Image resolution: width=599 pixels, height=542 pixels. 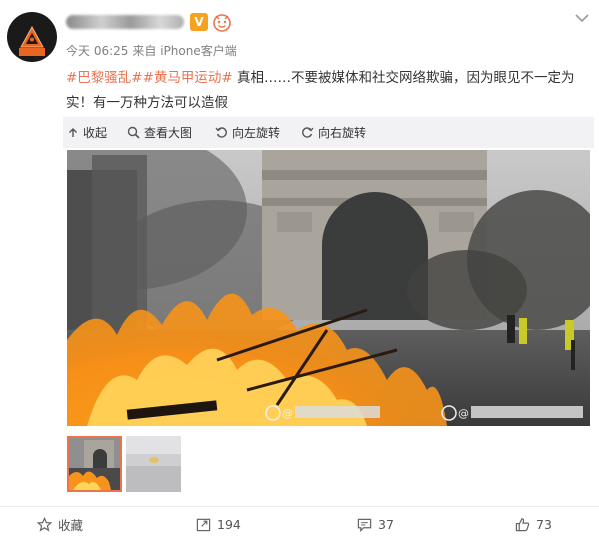 What do you see at coordinates (533, 524) in the screenshot?
I see `like-button: 73` at bounding box center [533, 524].